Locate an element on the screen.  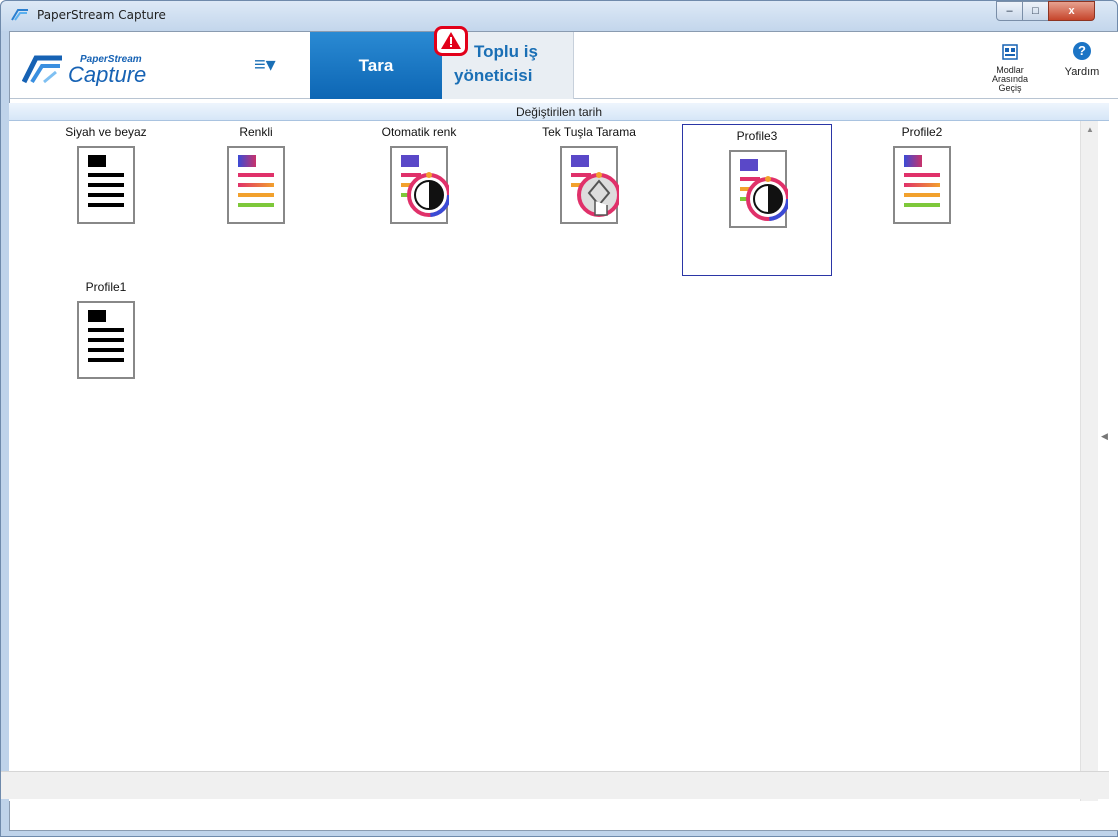
close-icon: x is located at coordinates (1071, 11).